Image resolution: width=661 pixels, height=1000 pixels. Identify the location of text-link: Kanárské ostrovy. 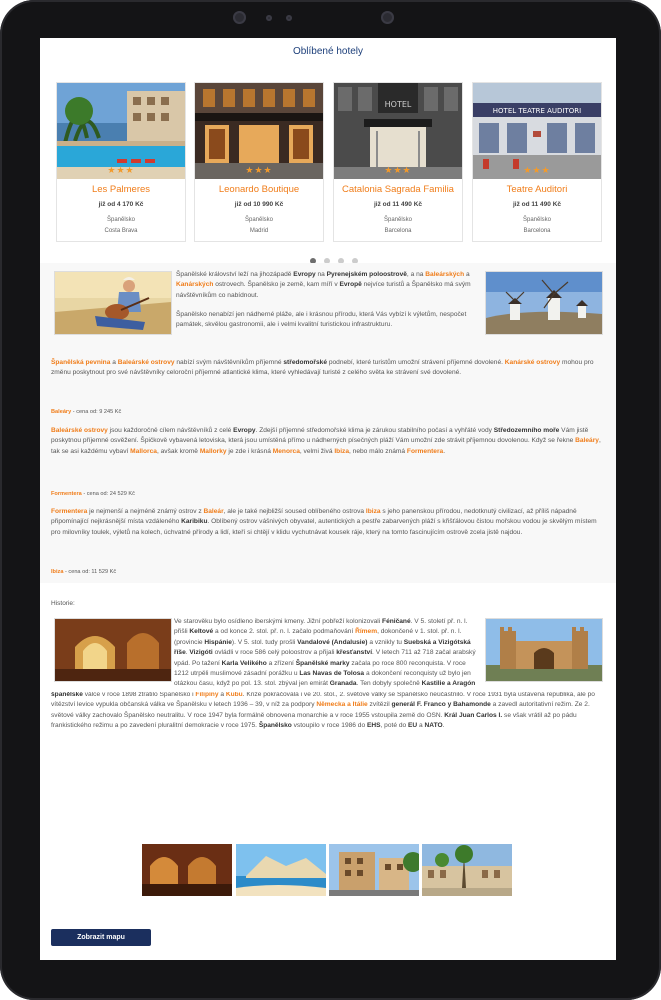
(532, 362).